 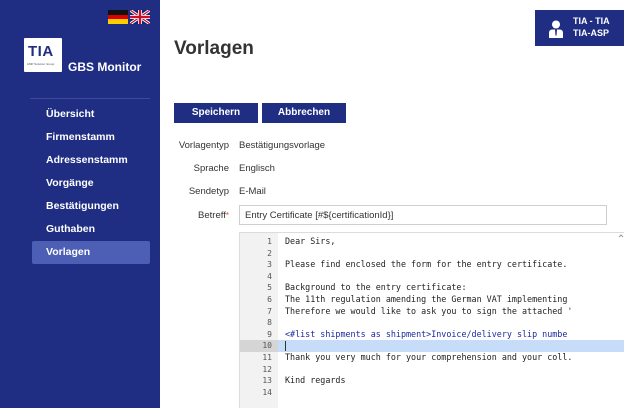 What do you see at coordinates (432, 381) in the screenshot?
I see `editor-line: 13 Kind regards` at bounding box center [432, 381].